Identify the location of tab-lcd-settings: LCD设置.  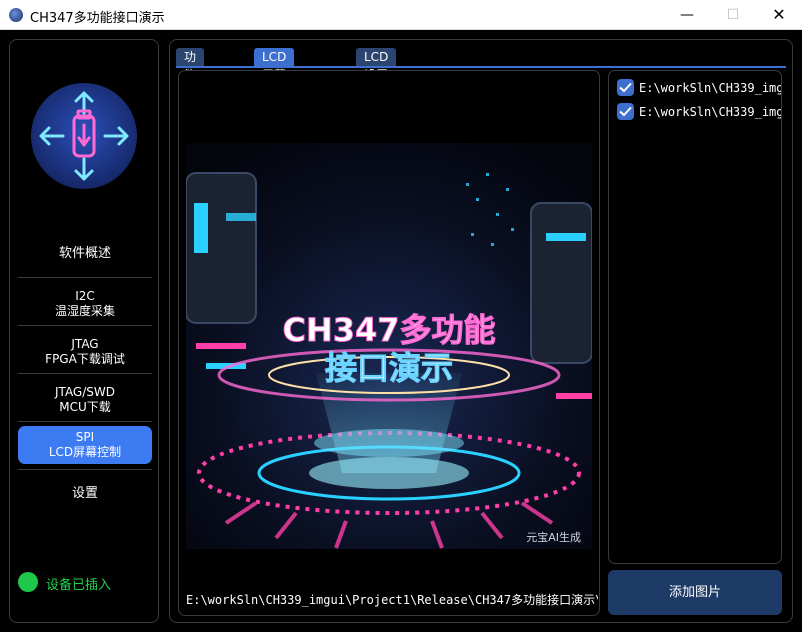
(376, 65).